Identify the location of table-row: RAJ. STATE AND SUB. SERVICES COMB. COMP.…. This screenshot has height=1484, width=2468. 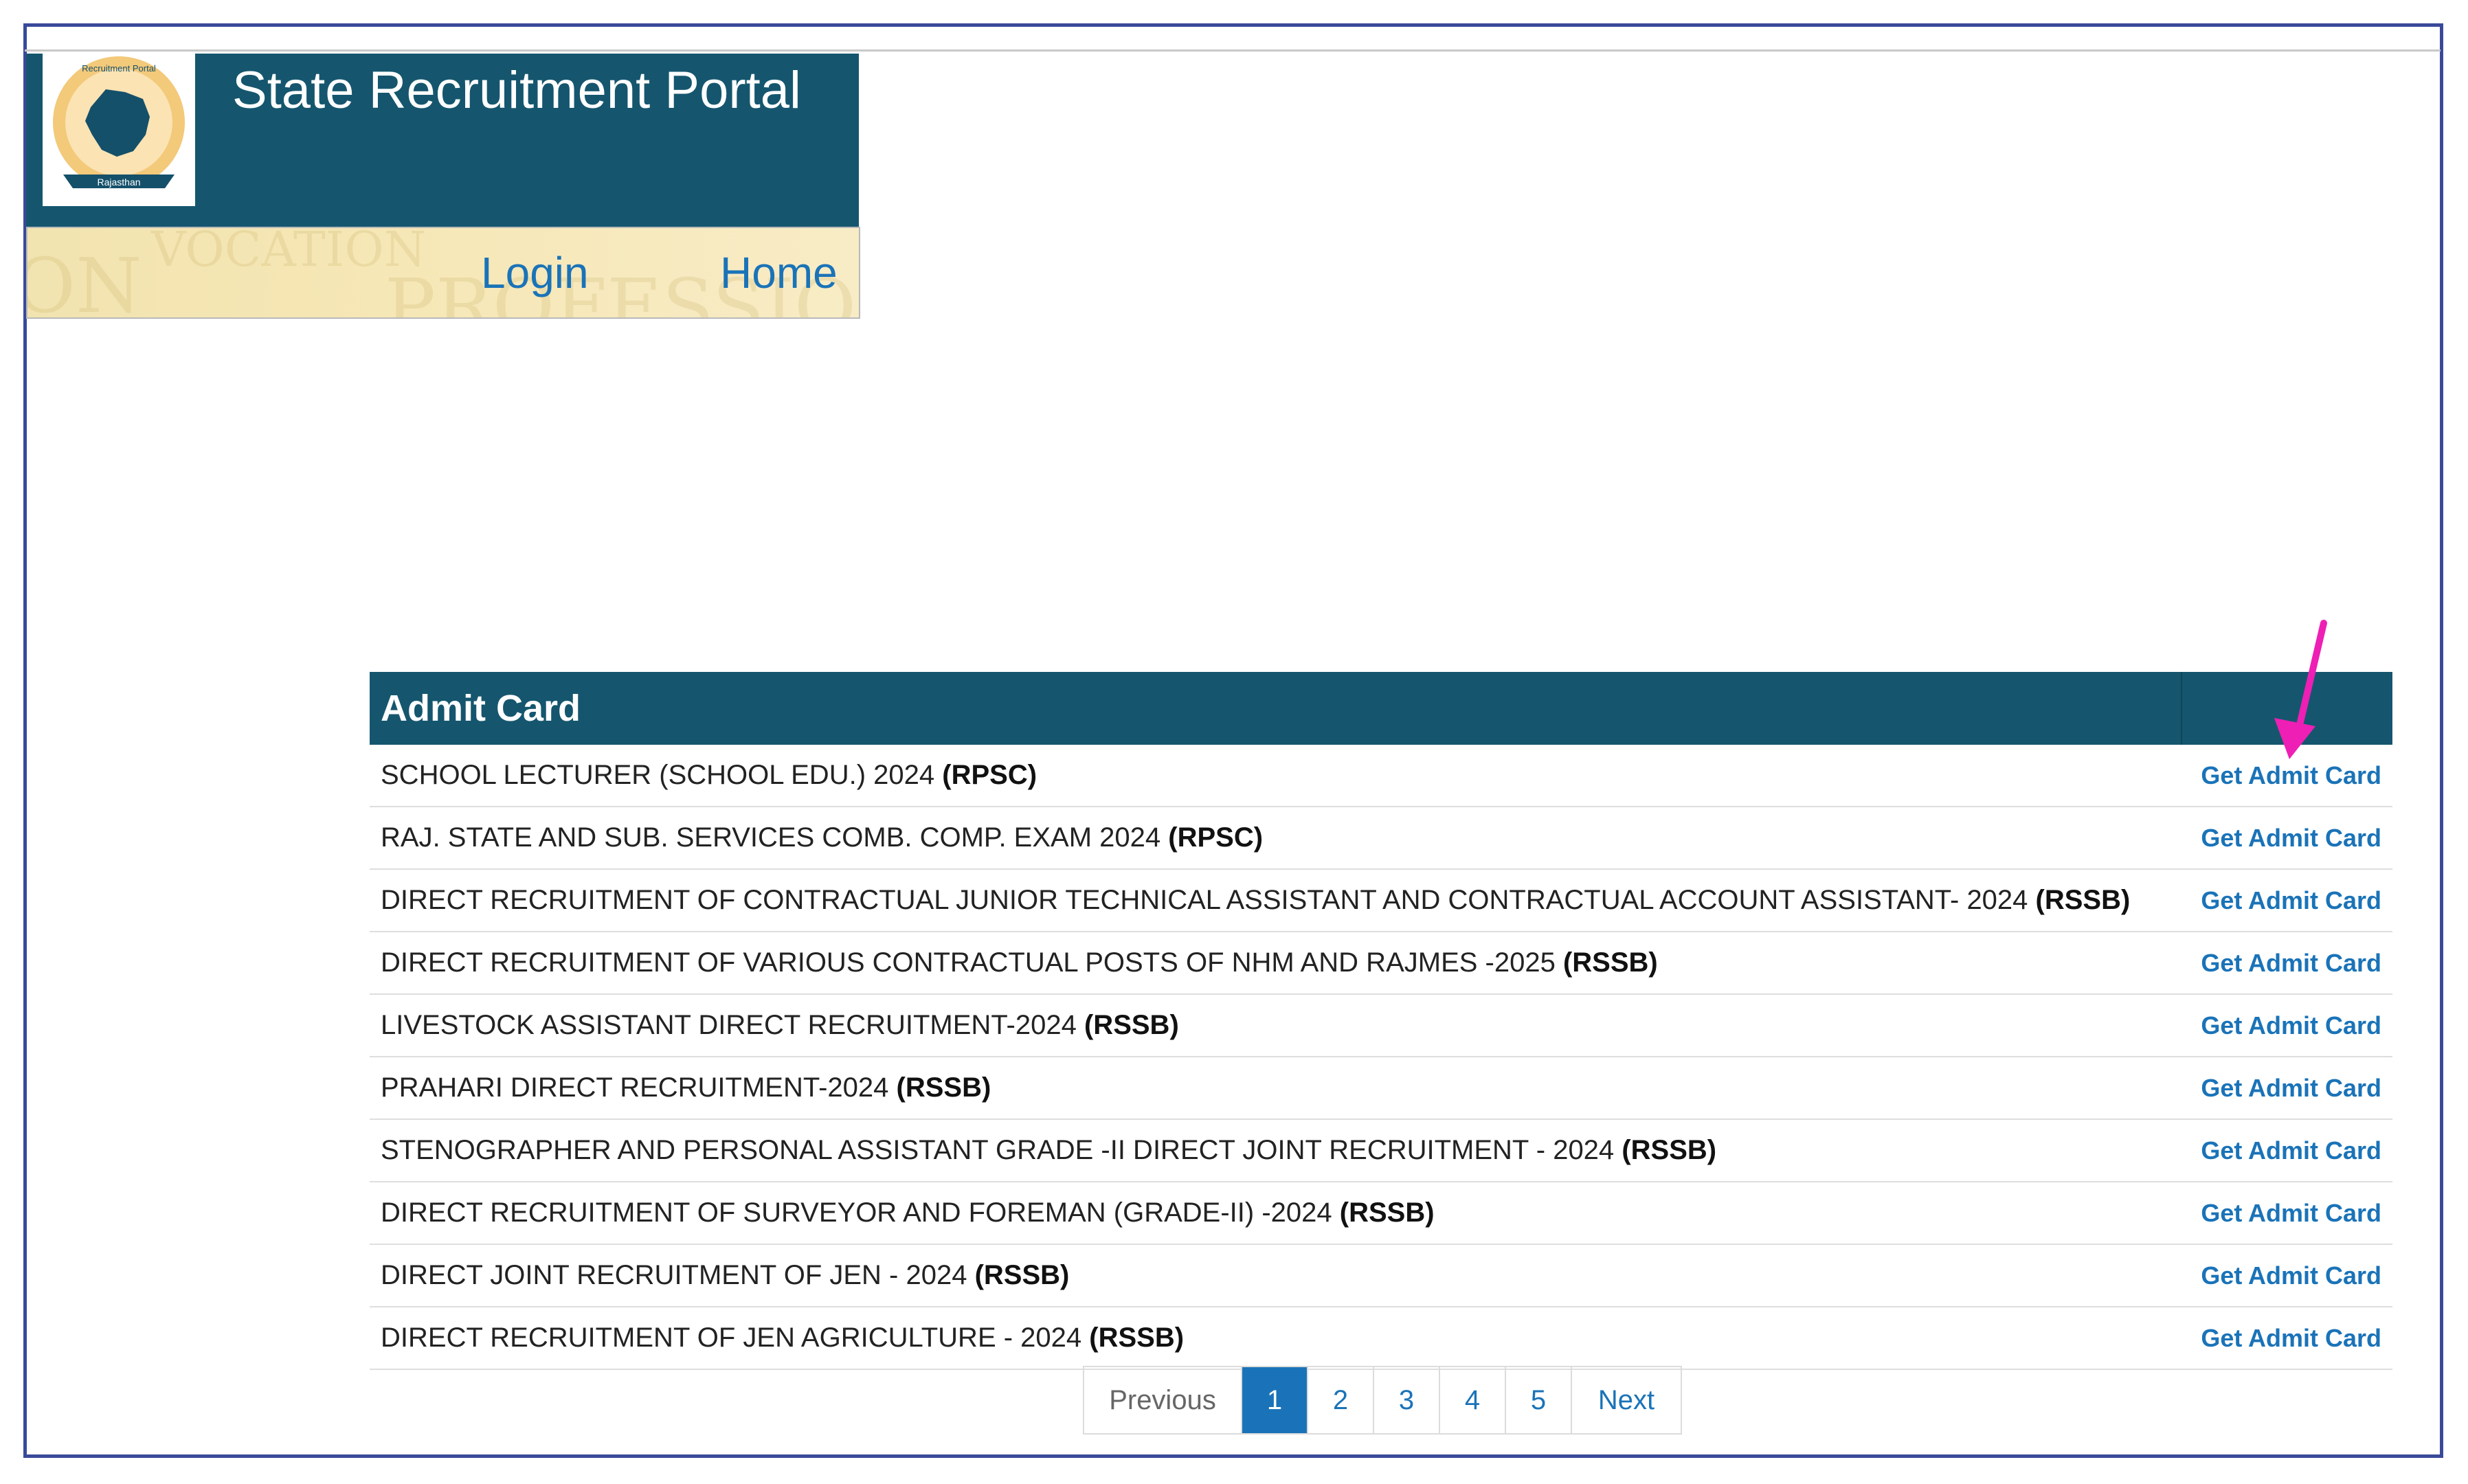
(1381, 838).